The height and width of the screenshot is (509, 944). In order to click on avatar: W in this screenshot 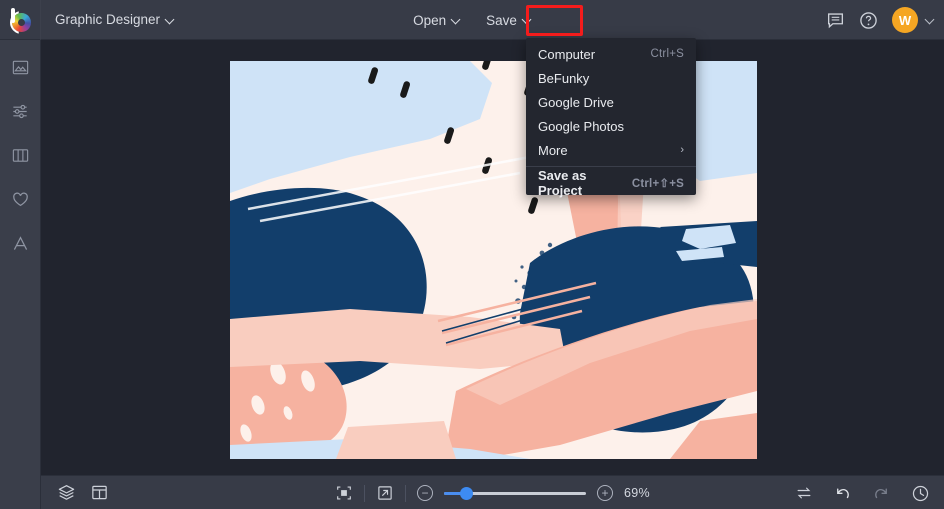, I will do `click(905, 20)`.